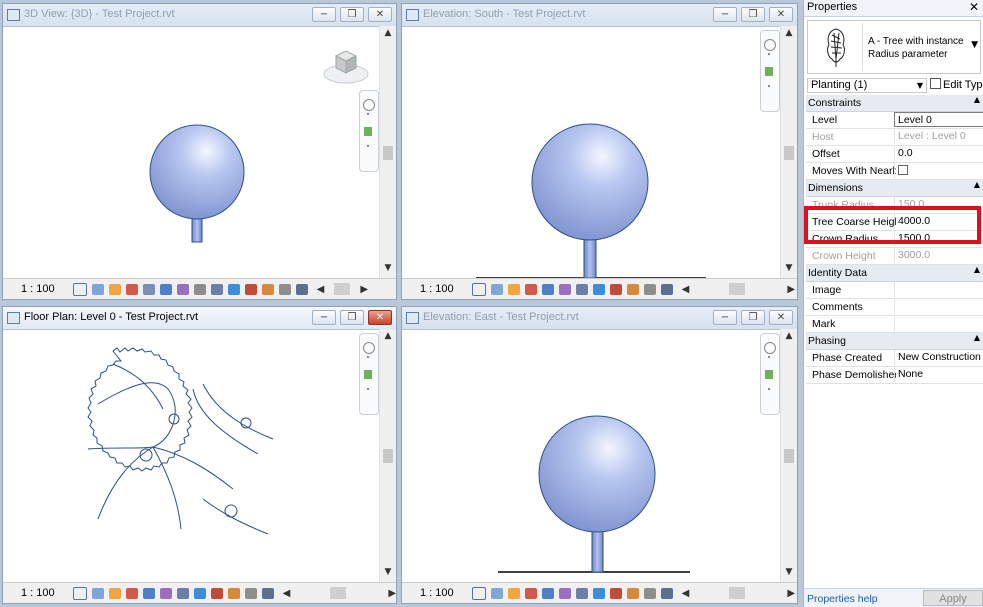  I want to click on param-row-level: Level Level 0, so click(894, 120).